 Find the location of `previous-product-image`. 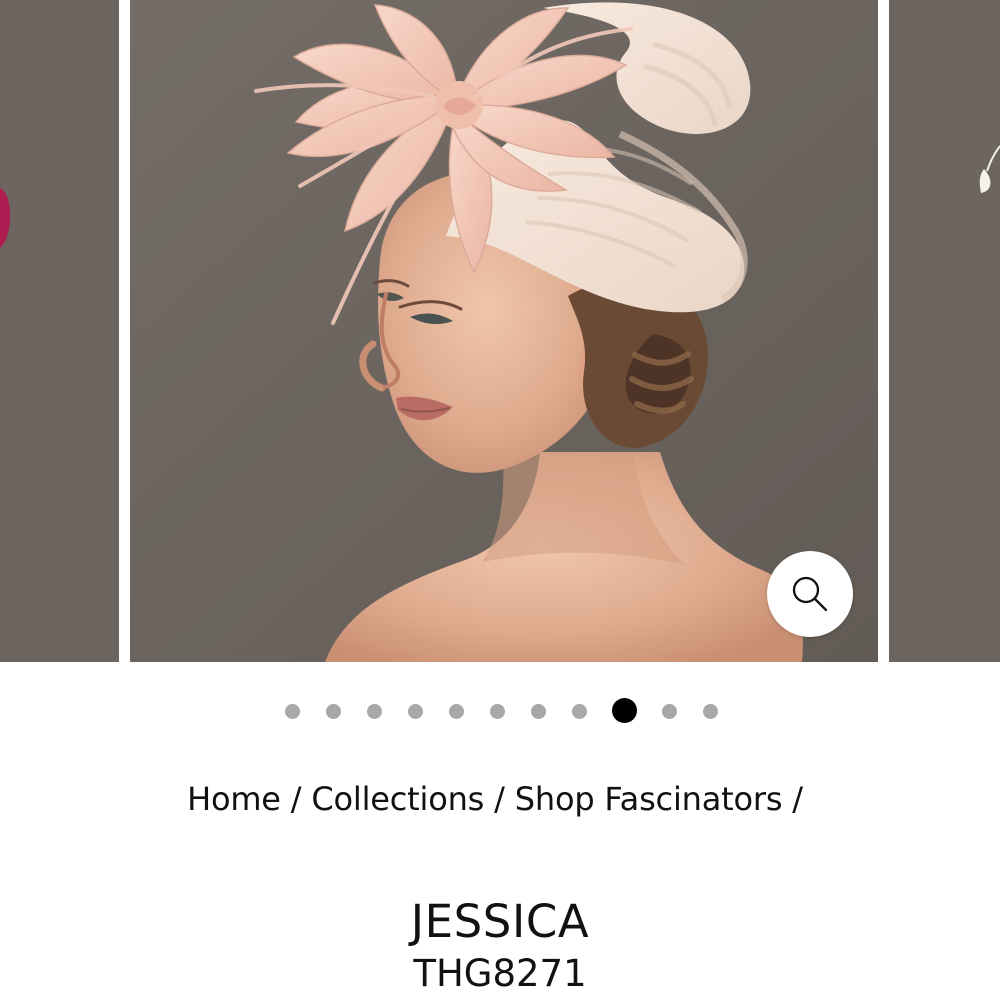

previous-product-image is located at coordinates (59, 331).